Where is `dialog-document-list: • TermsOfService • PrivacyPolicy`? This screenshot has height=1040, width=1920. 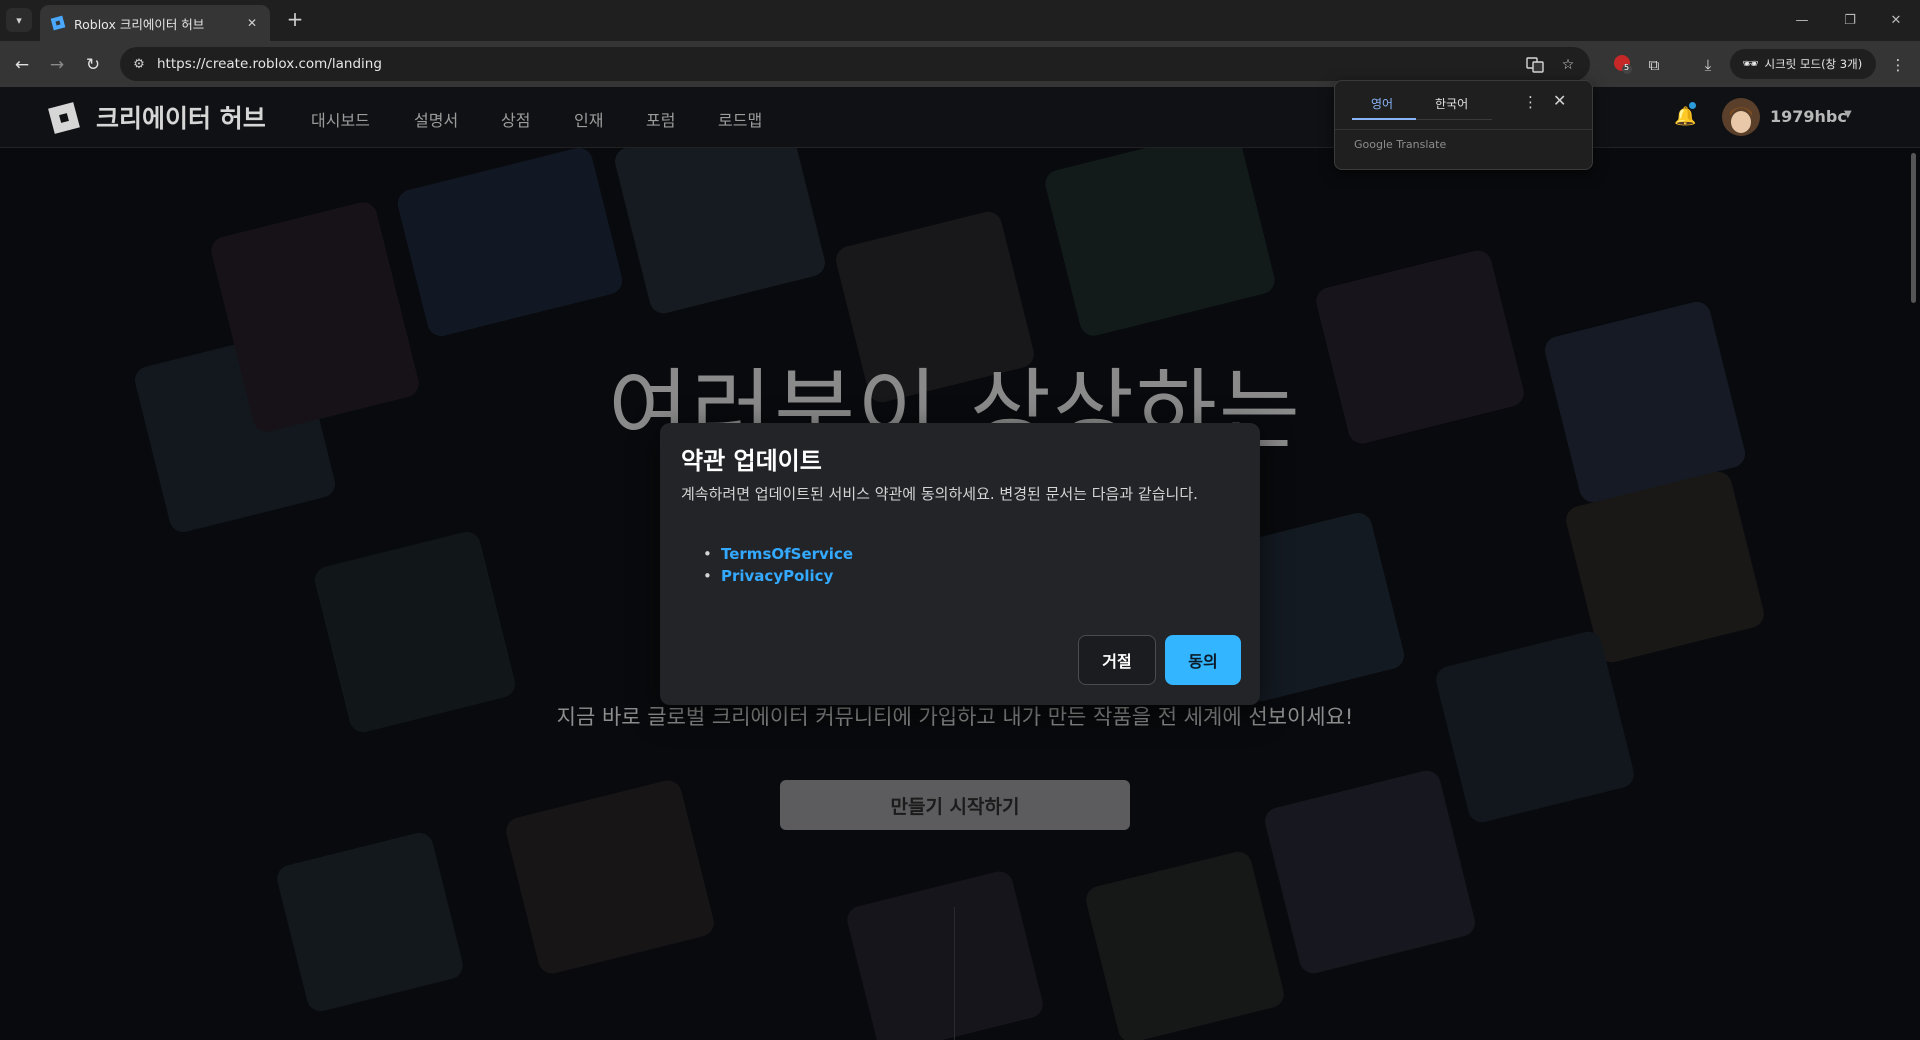 dialog-document-list: • TermsOfService • PrivacyPolicy is located at coordinates (767, 565).